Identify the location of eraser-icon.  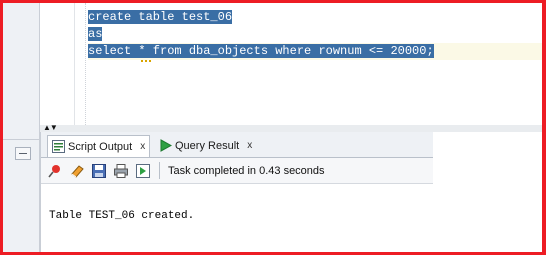
(77, 171).